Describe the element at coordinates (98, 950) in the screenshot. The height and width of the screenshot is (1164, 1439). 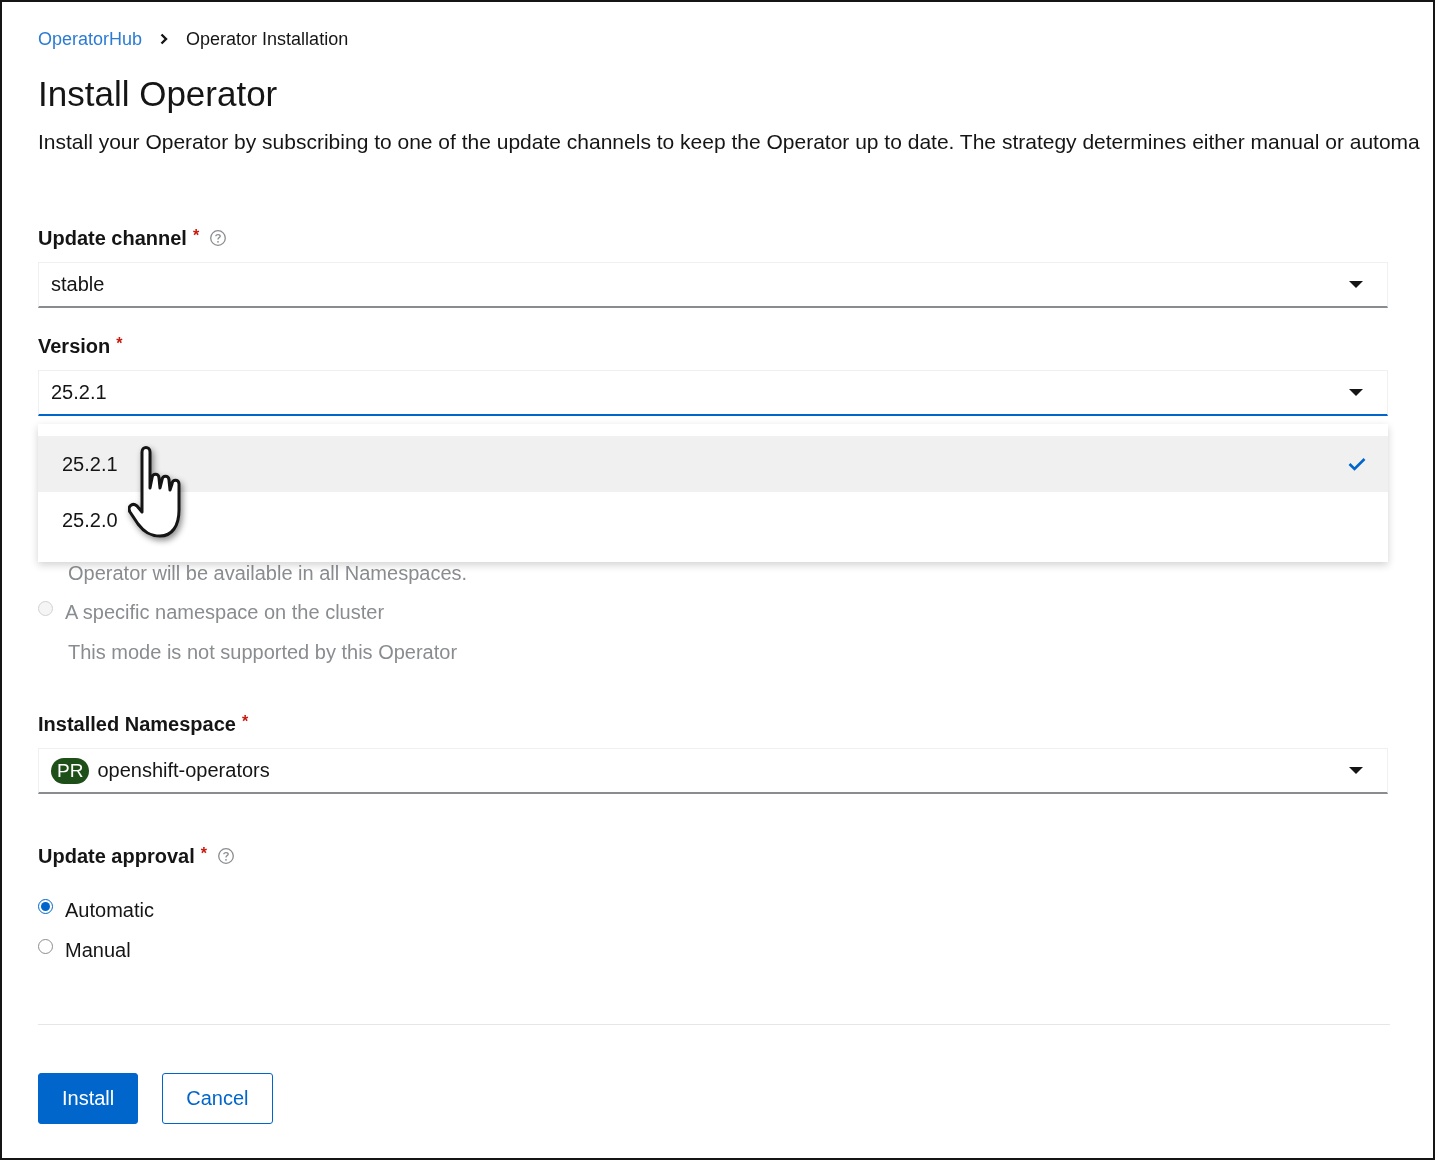
I see `radio-label: Manual` at that location.